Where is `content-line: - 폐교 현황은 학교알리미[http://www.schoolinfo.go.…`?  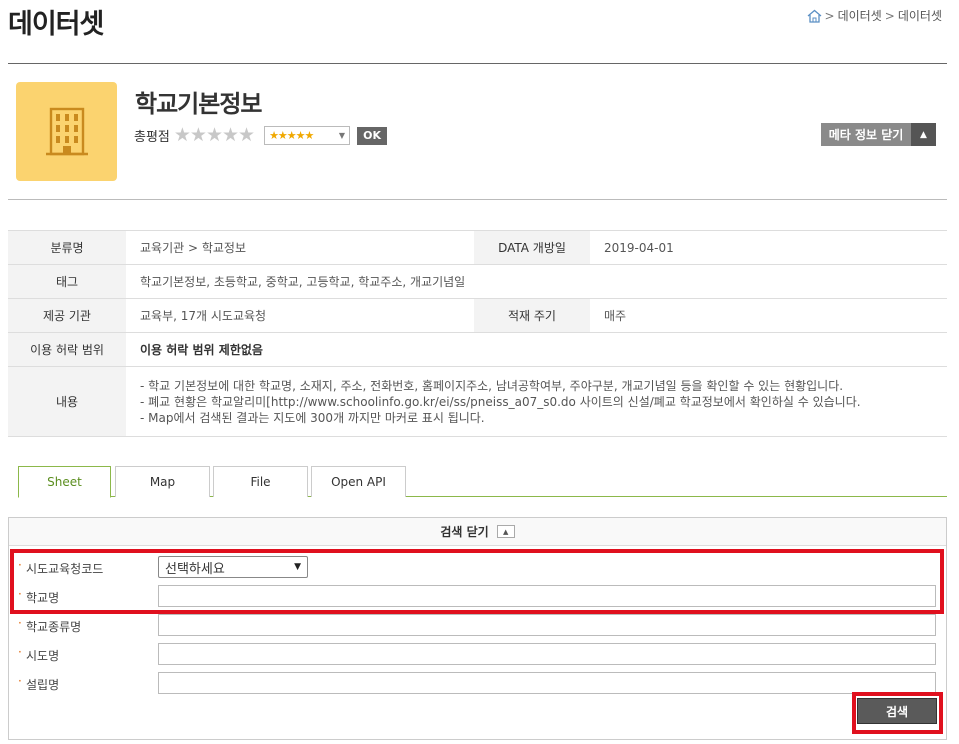
content-line: - 폐교 현황은 학교알리미[http://www.schoolinfo.go.… is located at coordinates (500, 401).